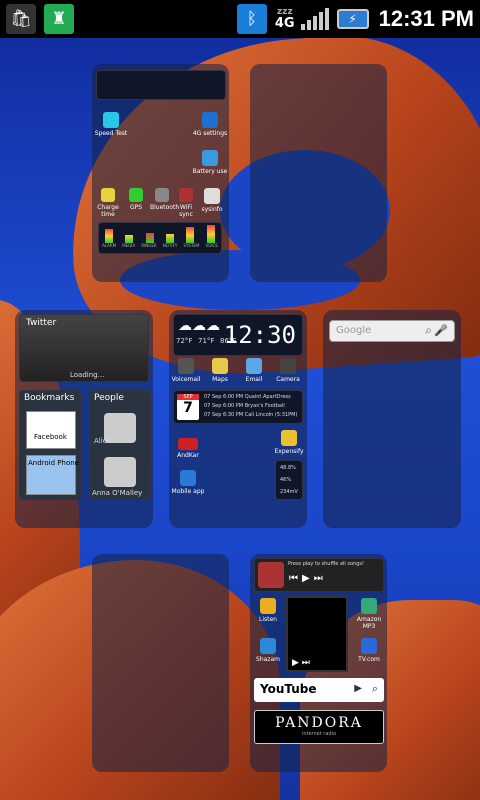  I want to click on player-prompt: Press play to shuffle all songs!, so click(326, 564).